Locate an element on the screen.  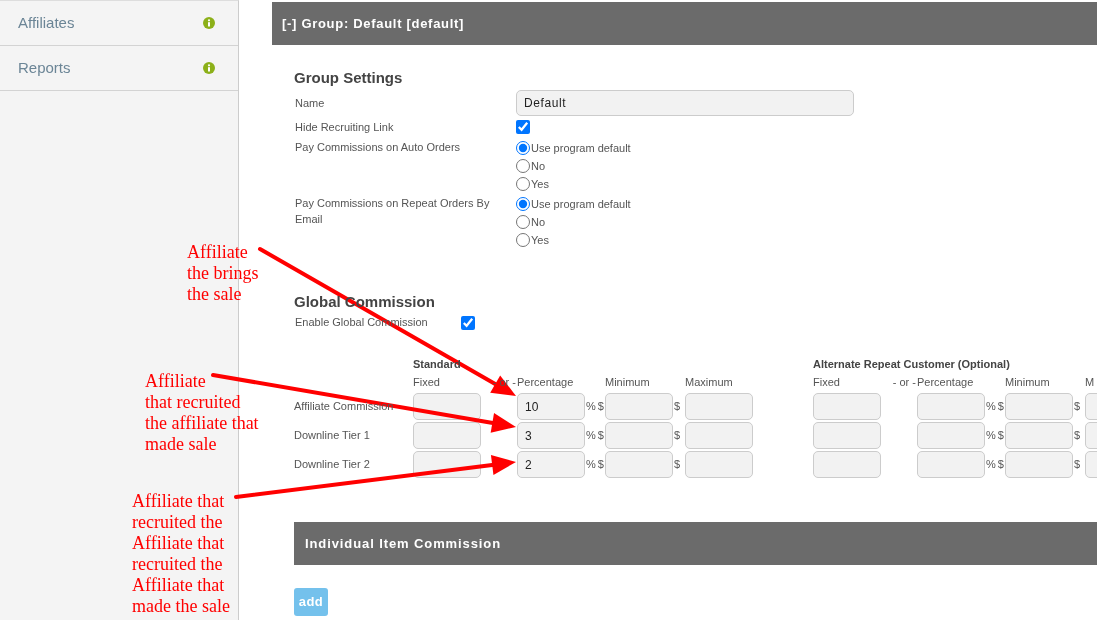
field-label: Pay Commissions on Auto Orders is located at coordinates (378, 147).